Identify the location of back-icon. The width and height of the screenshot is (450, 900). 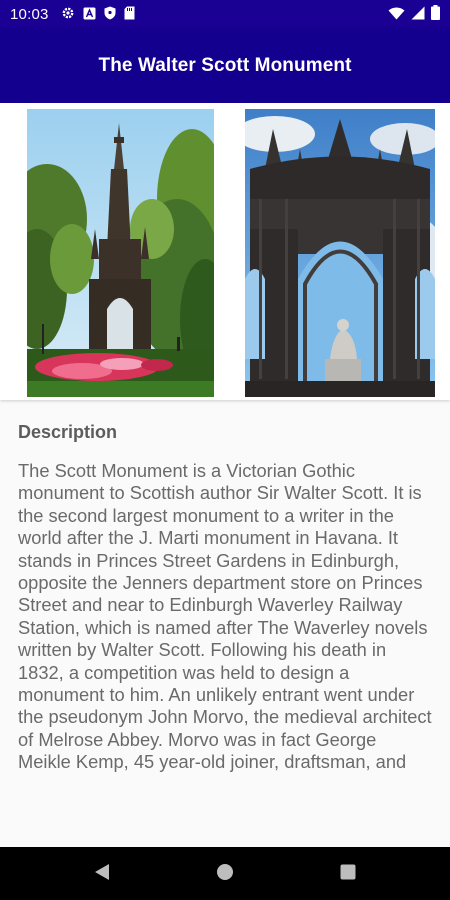
(102, 874).